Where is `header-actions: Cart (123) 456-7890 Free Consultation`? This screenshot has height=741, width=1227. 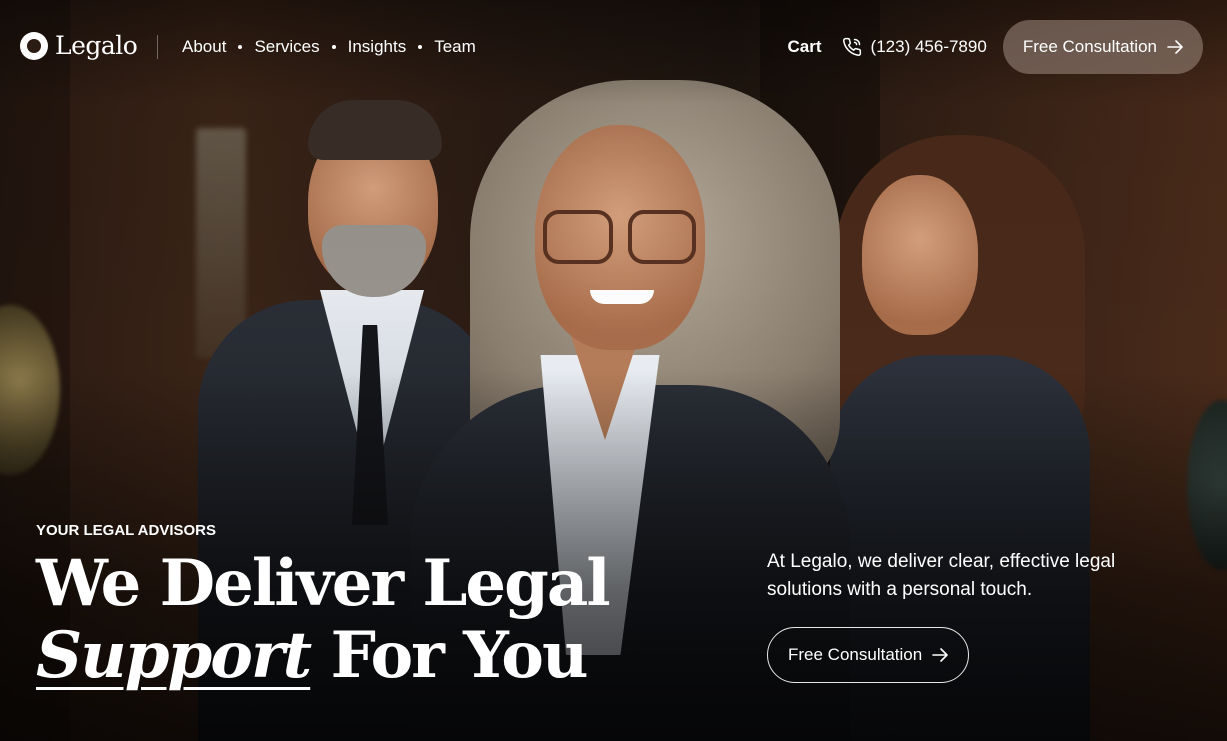 header-actions: Cart (123) 456-7890 Free Consultation is located at coordinates (995, 47).